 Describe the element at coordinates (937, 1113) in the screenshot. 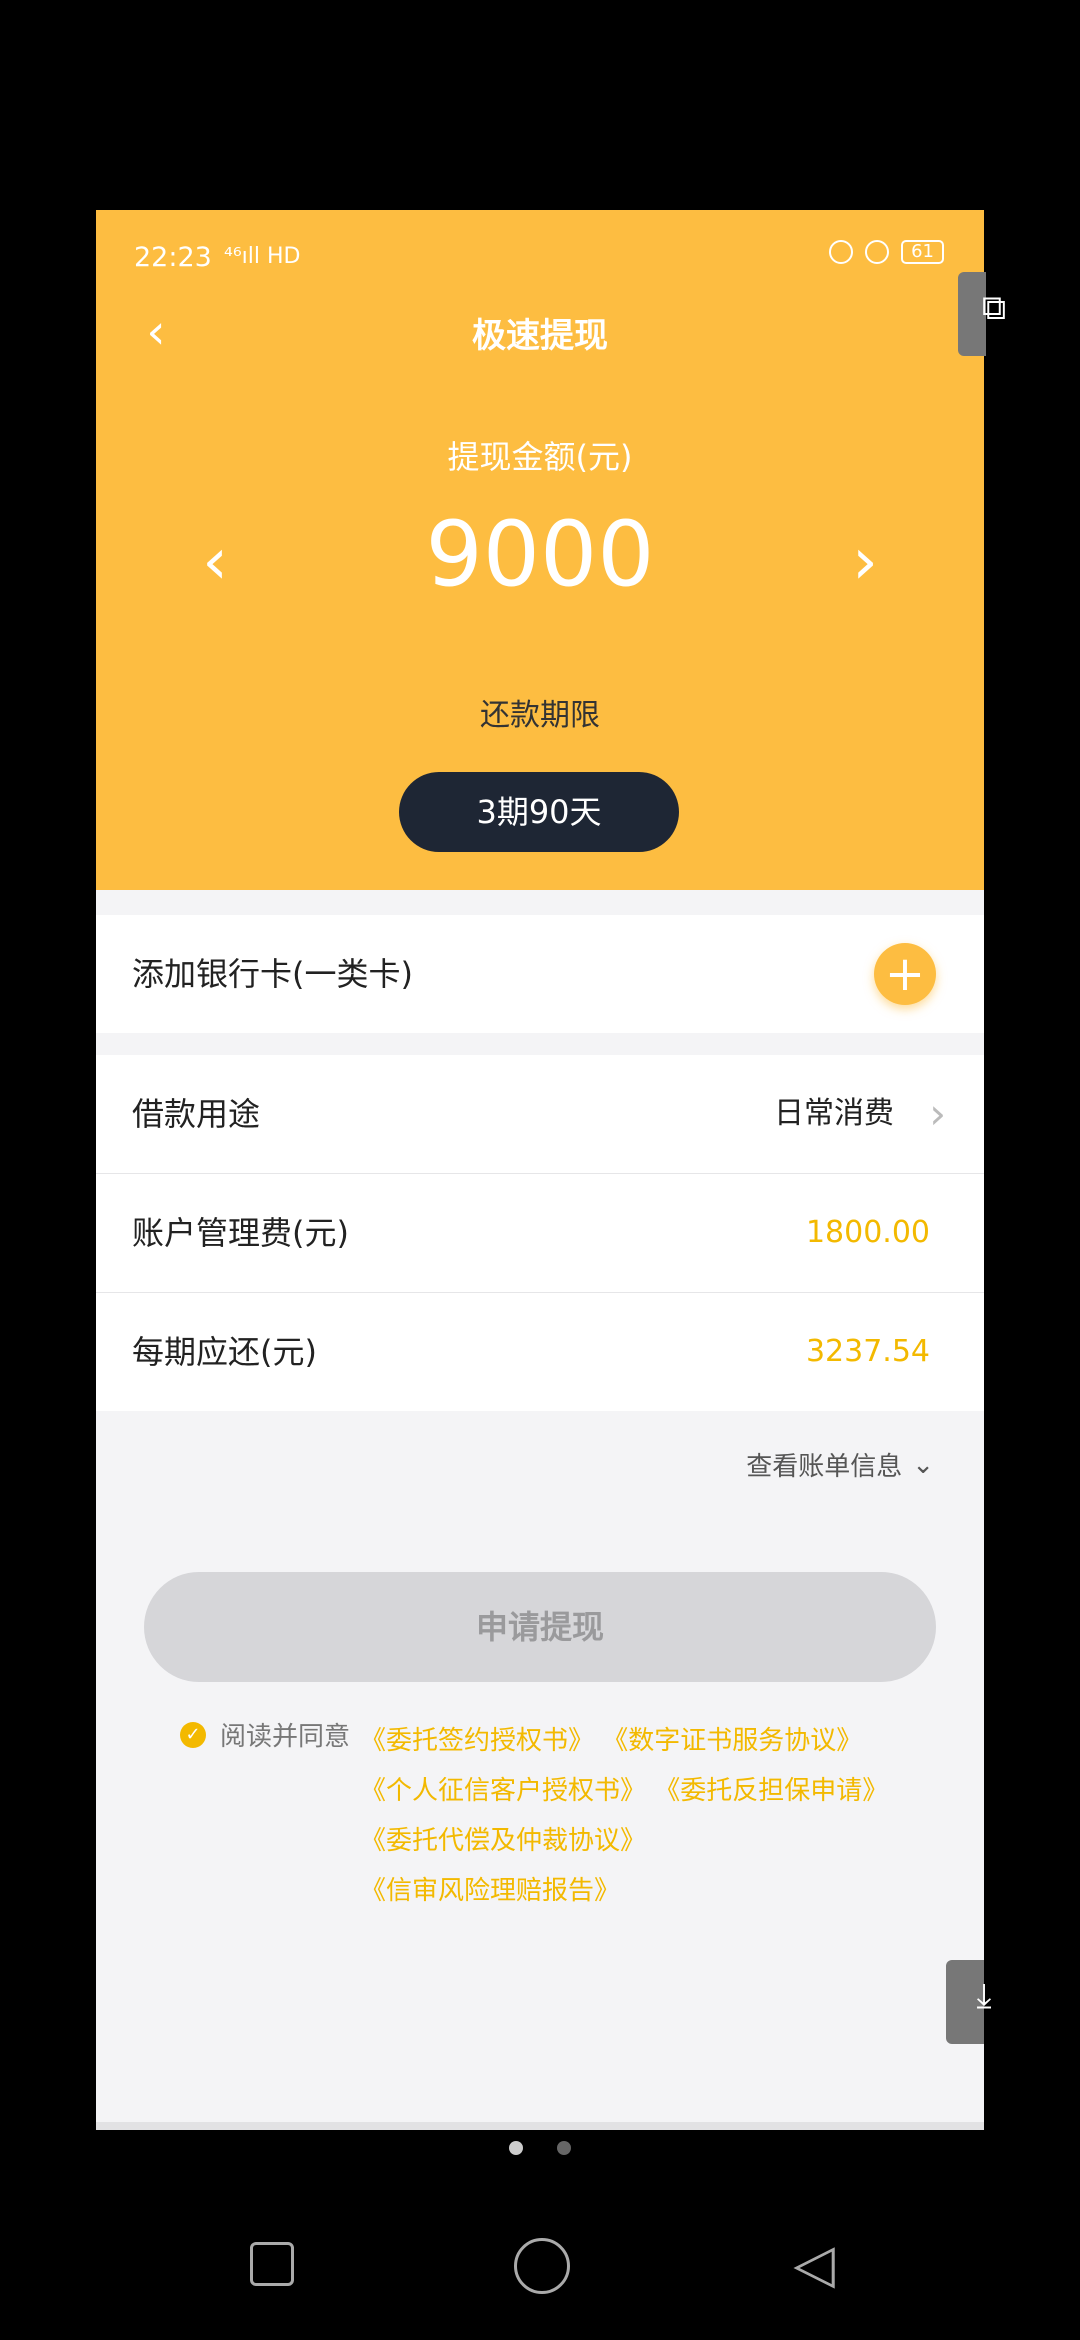

I see `chevron-right-icon: ›` at that location.